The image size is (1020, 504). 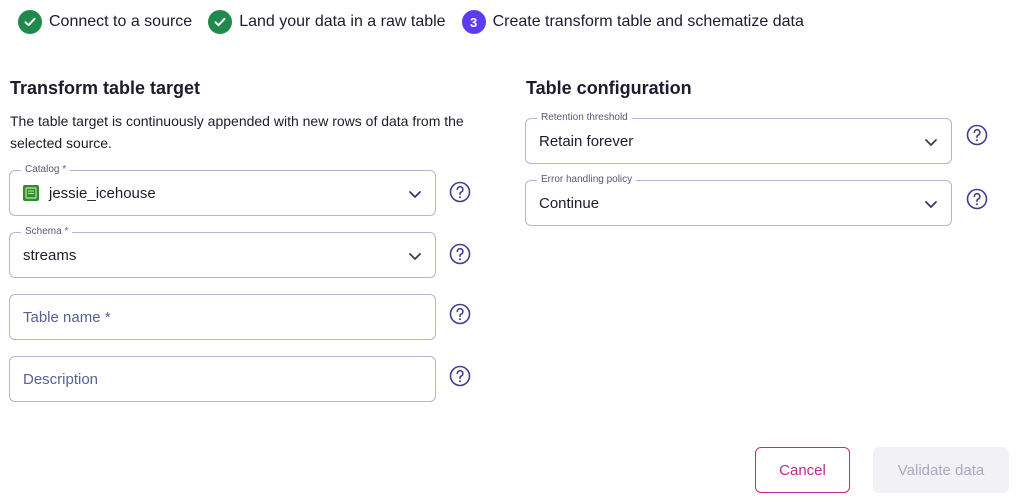 I want to click on validate-data-button: Validate data, so click(x=941, y=470).